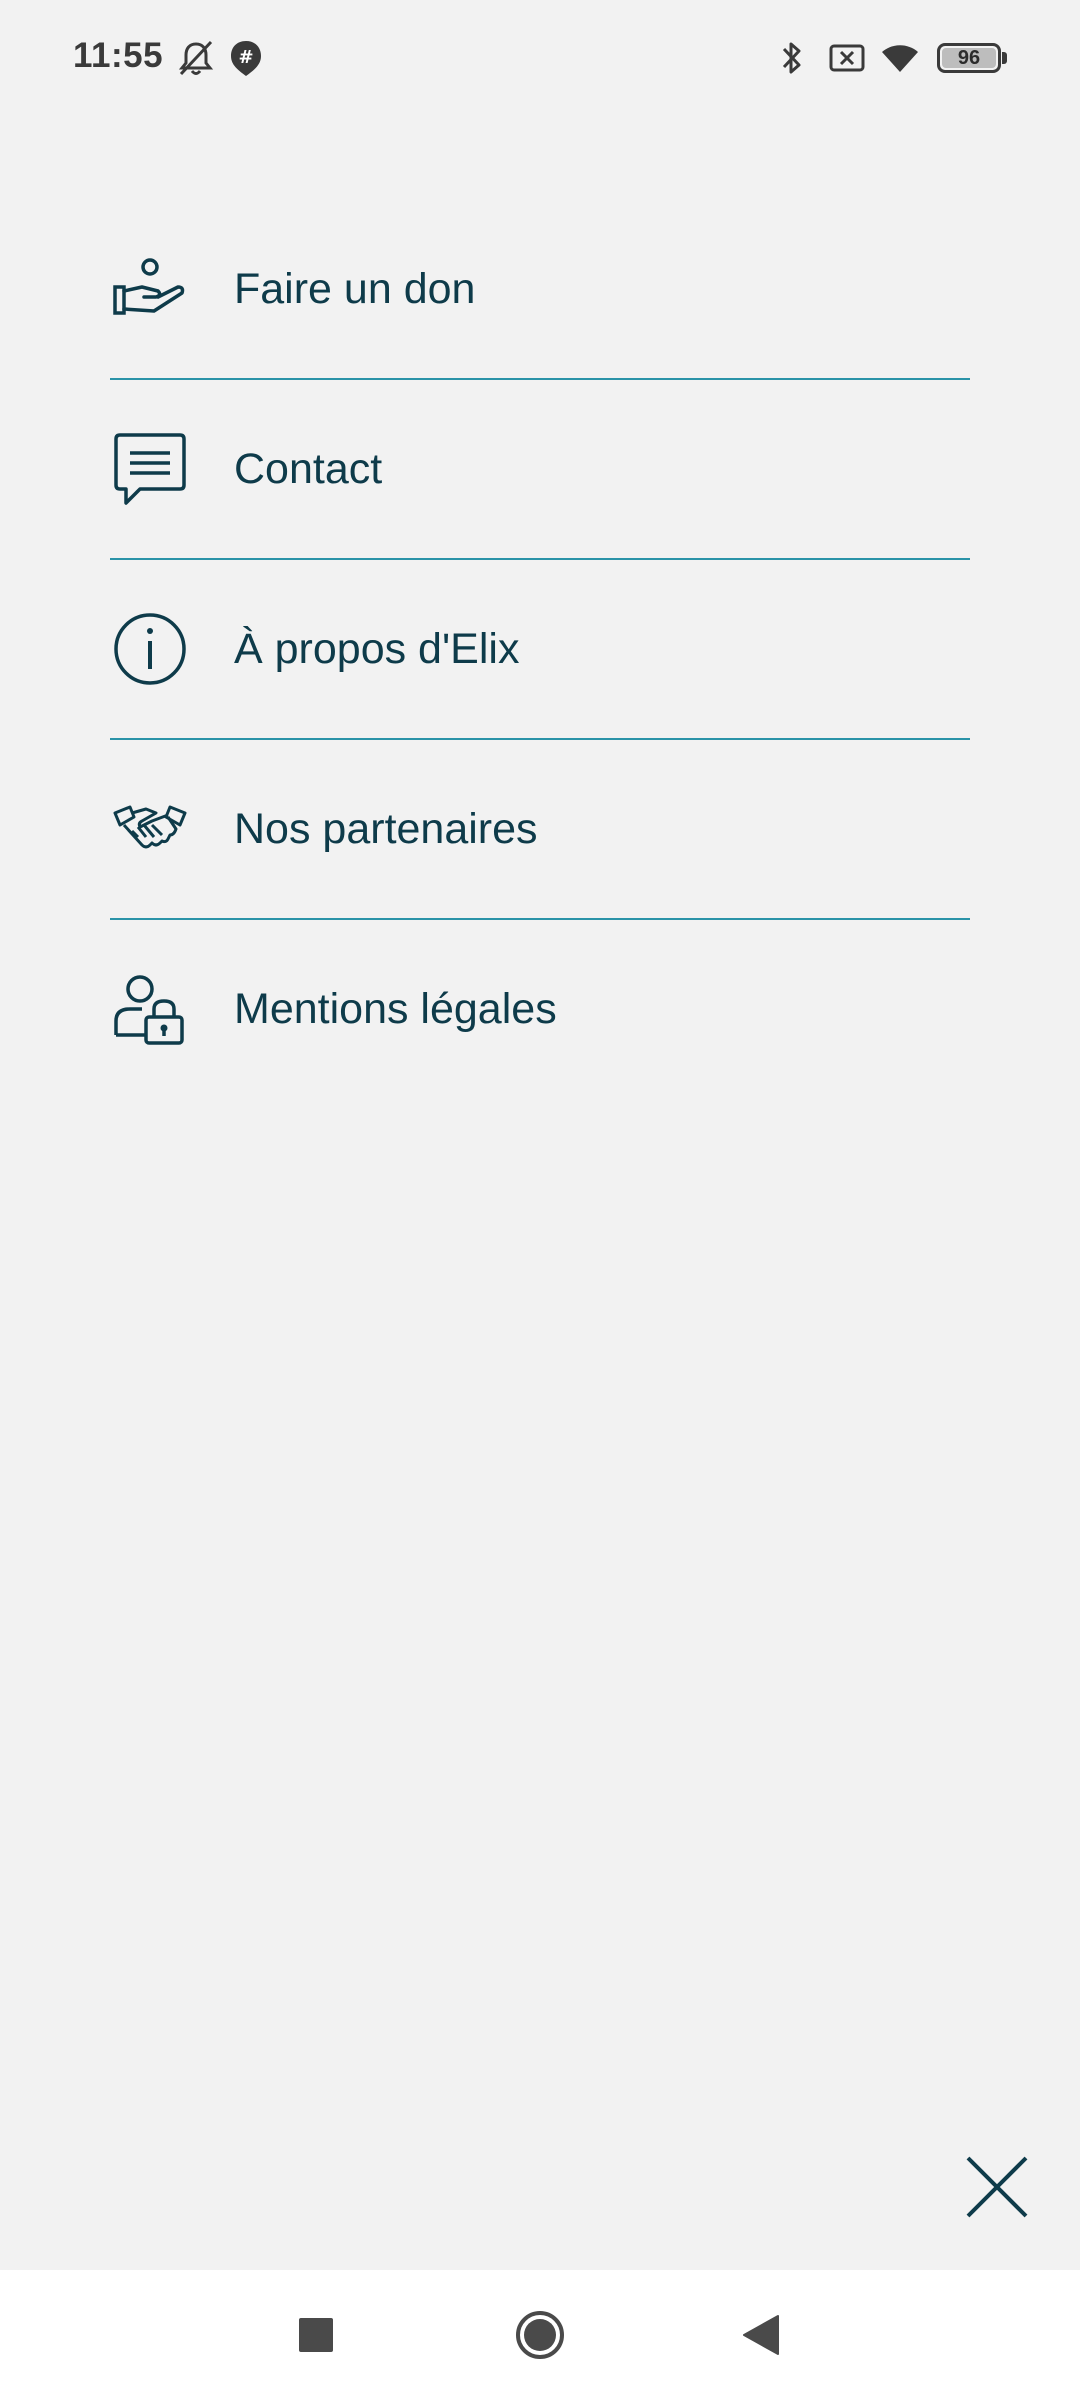 The height and width of the screenshot is (2400, 1080). Describe the element at coordinates (150, 649) in the screenshot. I see `info-icon` at that location.